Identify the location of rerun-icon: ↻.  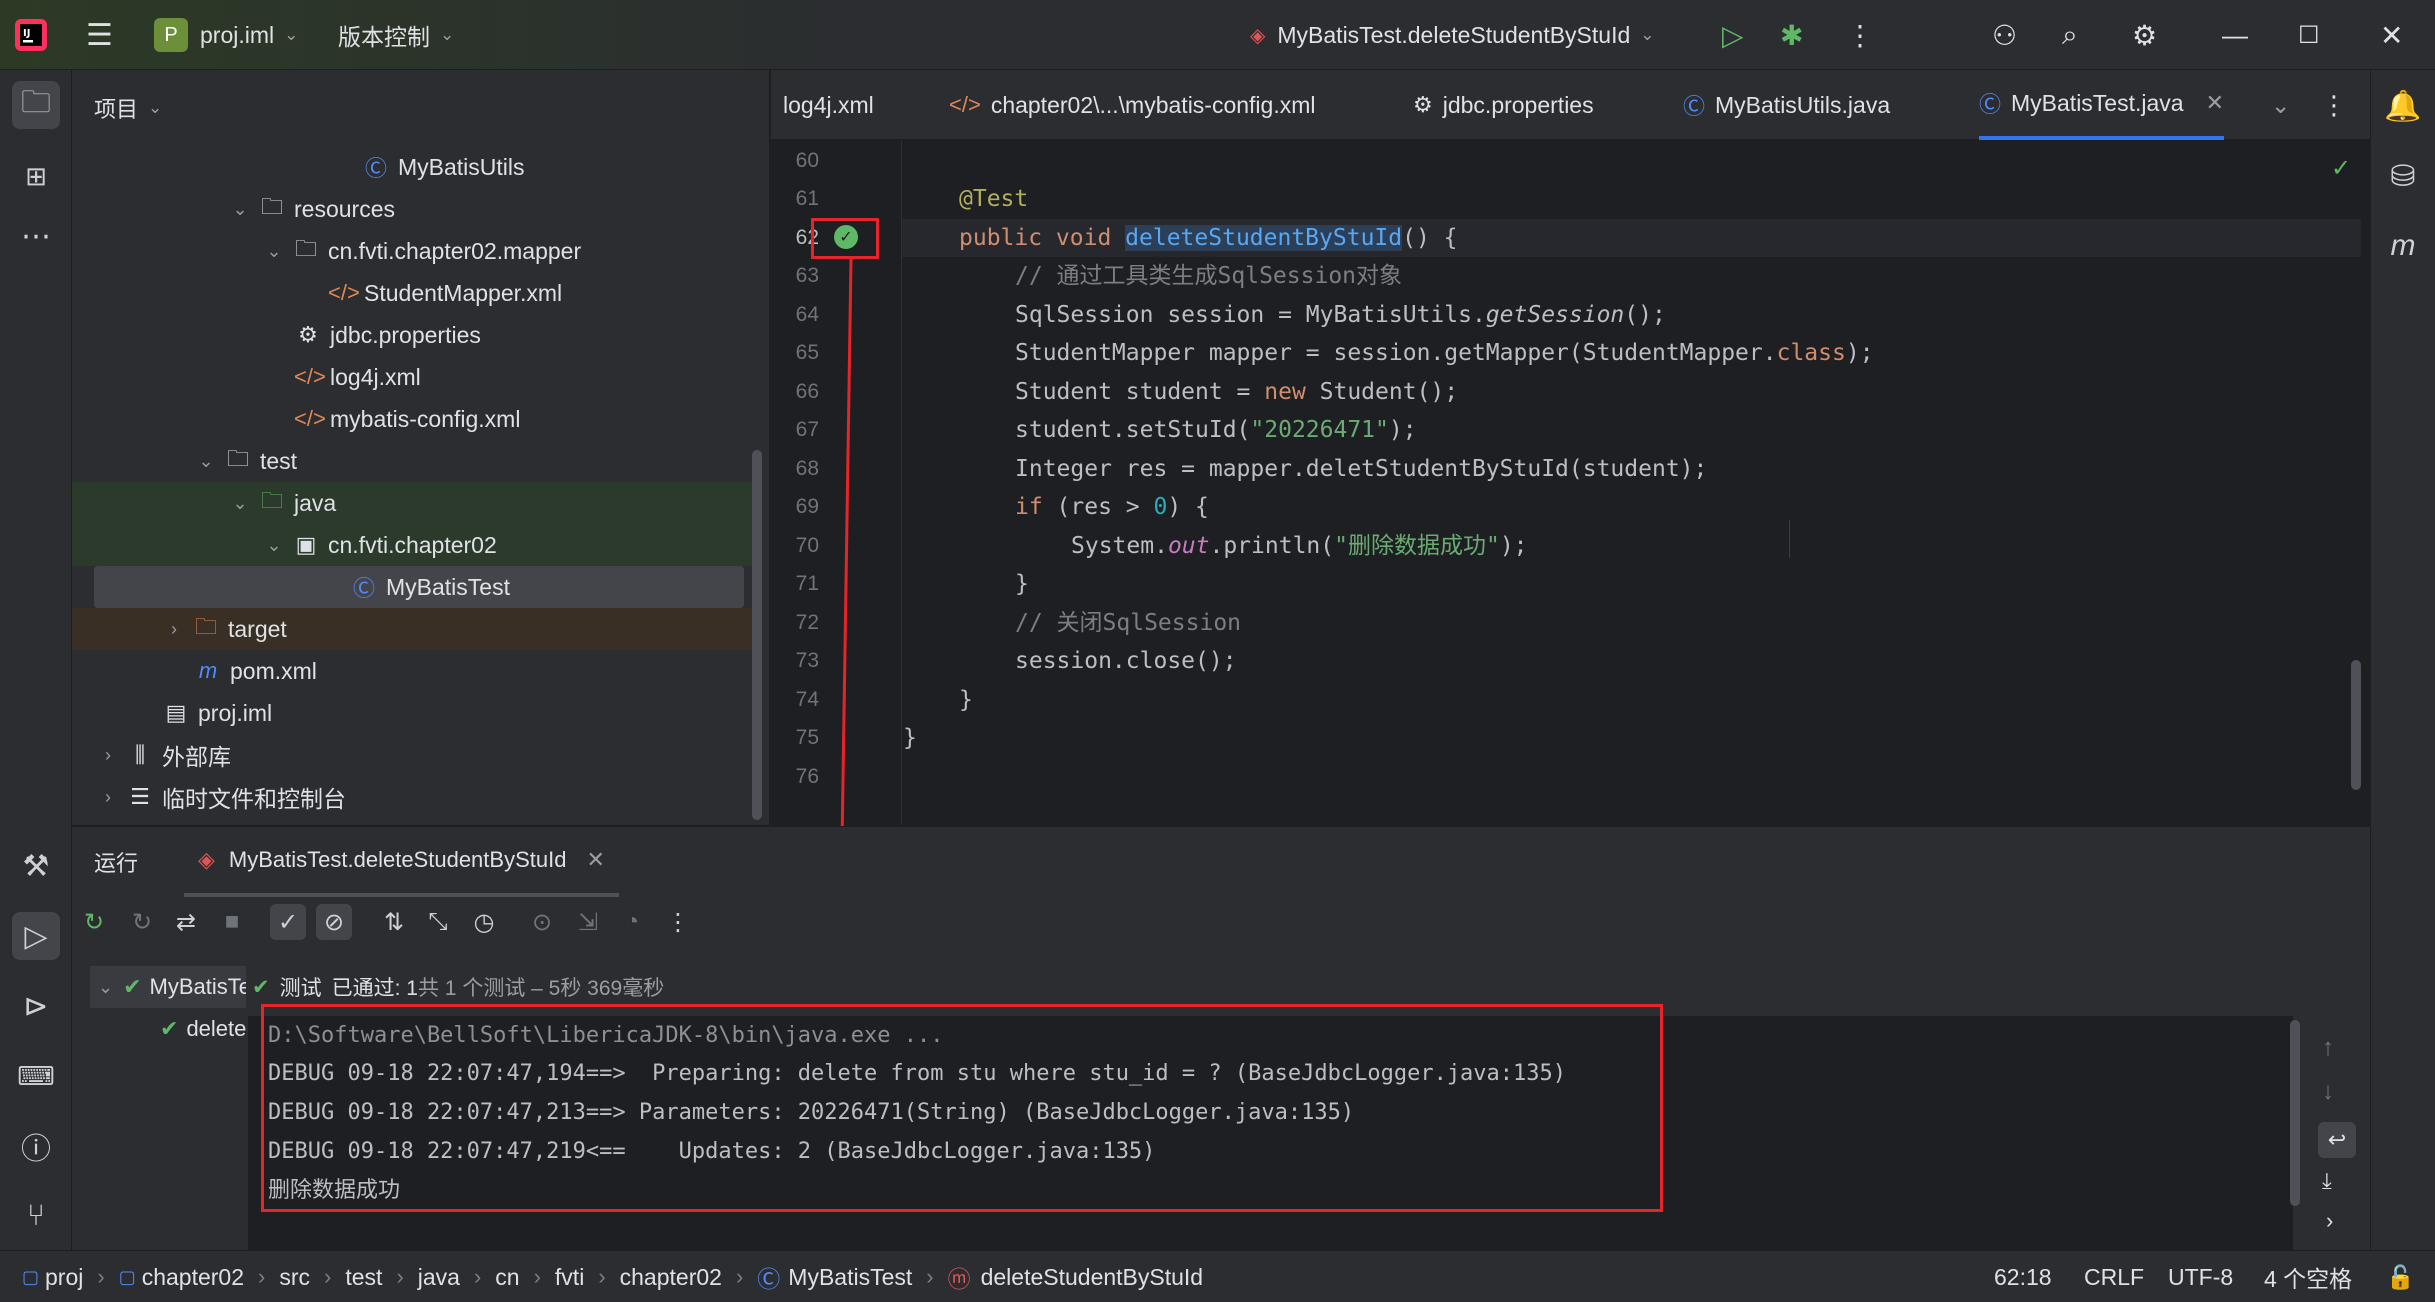
(94, 922).